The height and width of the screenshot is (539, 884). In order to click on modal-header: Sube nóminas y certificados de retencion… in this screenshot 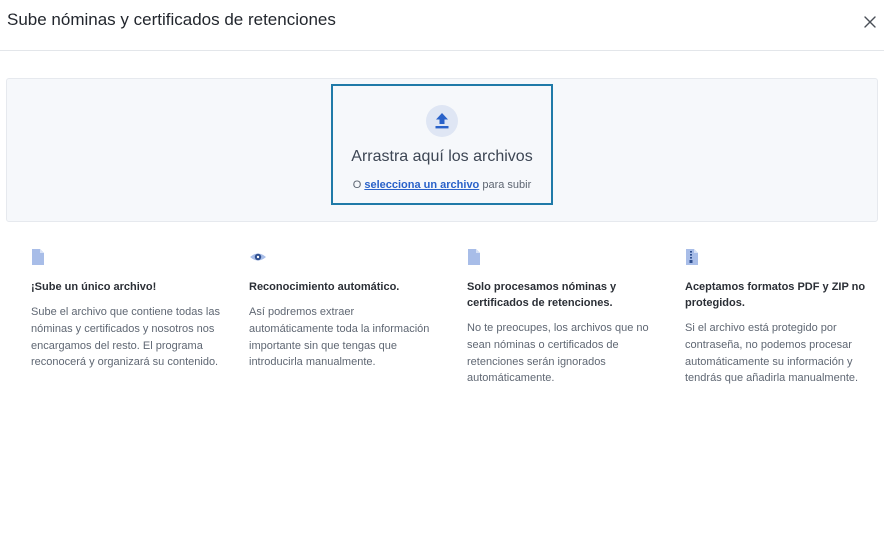, I will do `click(442, 25)`.